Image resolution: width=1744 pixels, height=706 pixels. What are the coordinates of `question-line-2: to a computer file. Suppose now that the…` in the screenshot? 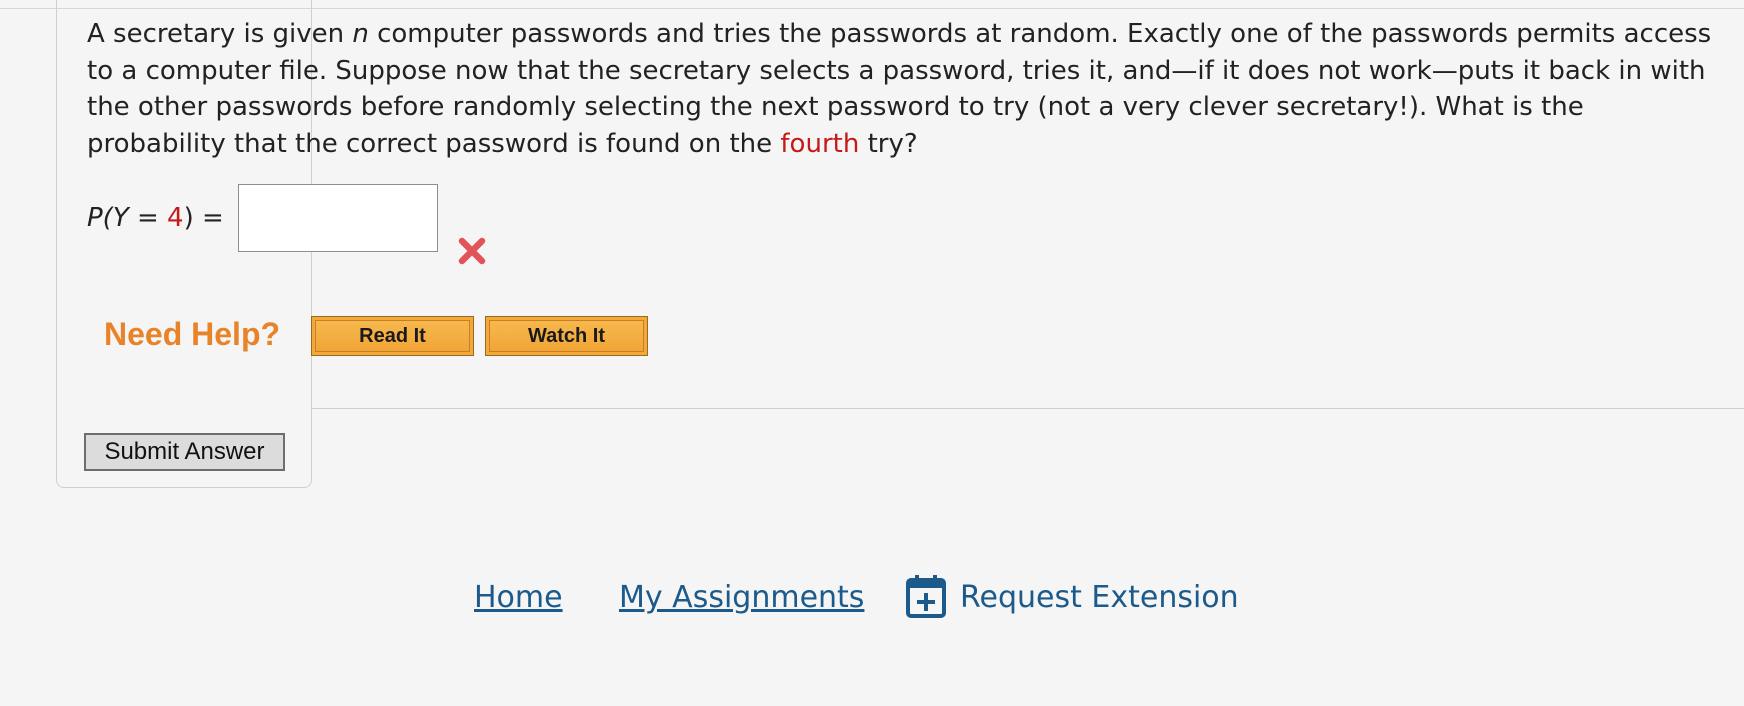 It's located at (896, 70).